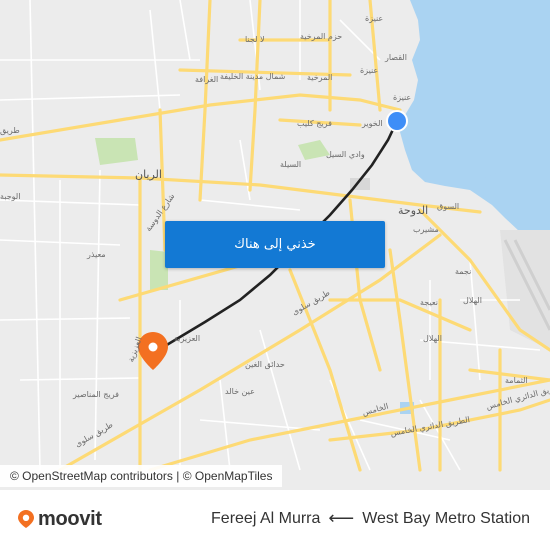 This screenshot has width=550, height=550. What do you see at coordinates (26, 519) in the screenshot?
I see `moovit-pin-icon` at bounding box center [26, 519].